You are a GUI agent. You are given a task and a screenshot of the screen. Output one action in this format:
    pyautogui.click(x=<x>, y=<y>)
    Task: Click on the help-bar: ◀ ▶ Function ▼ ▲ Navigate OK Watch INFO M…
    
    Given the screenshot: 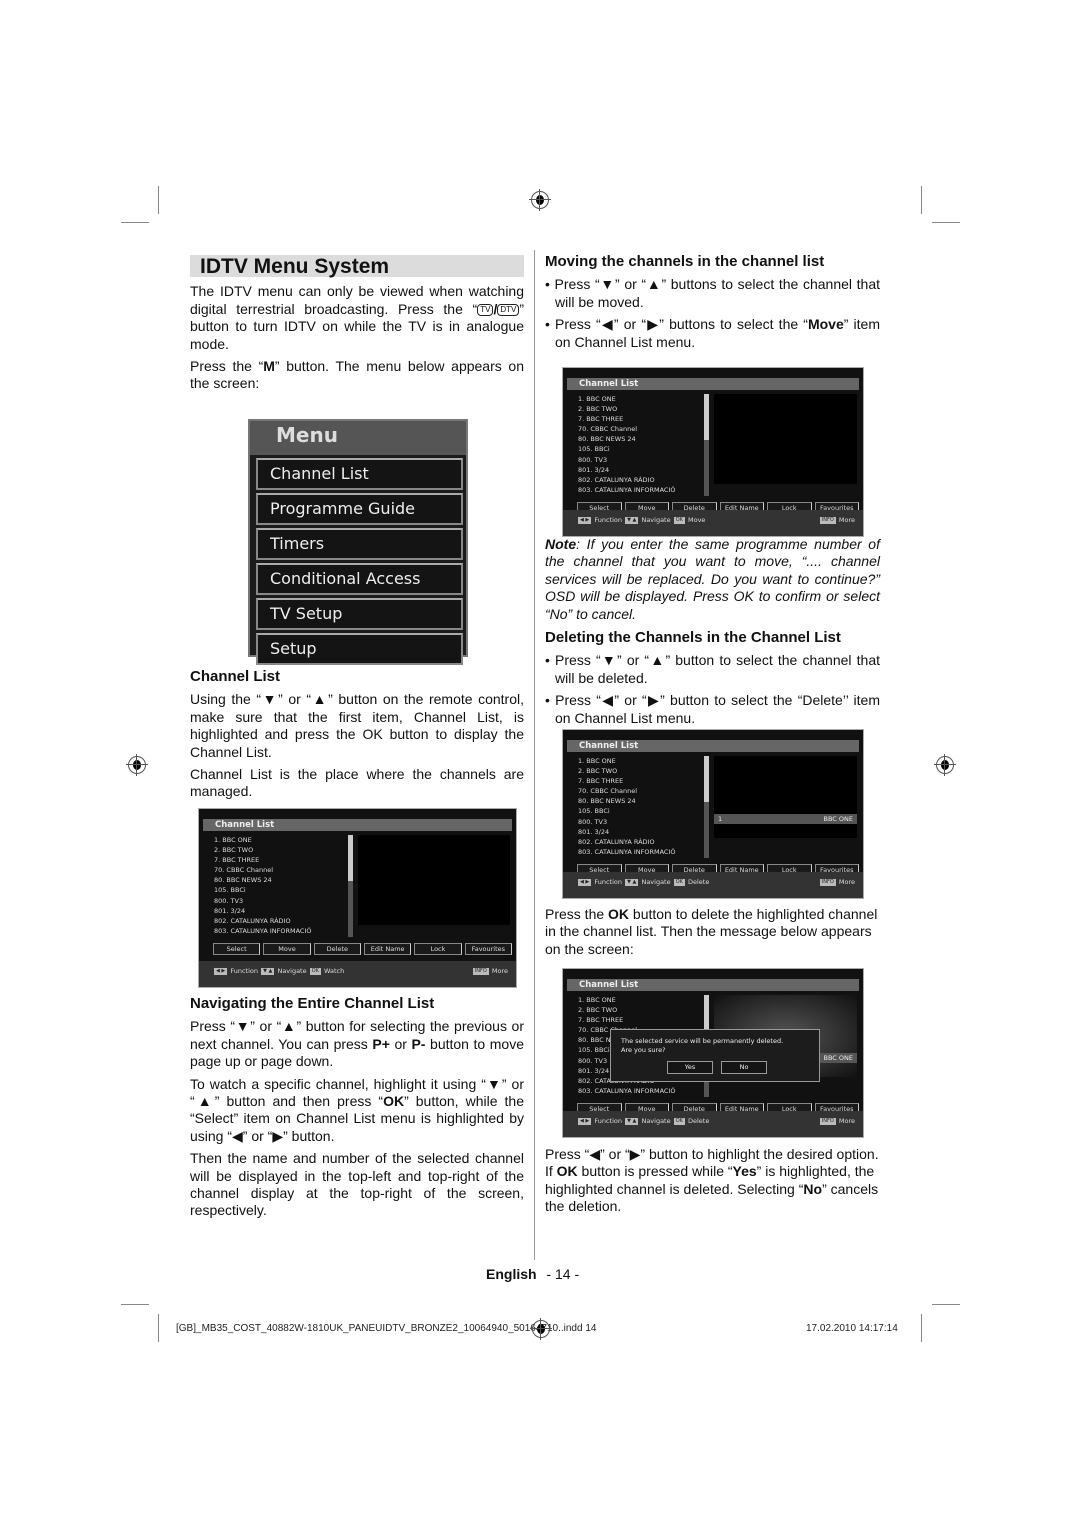 What is the action you would take?
    pyautogui.click(x=357, y=974)
    